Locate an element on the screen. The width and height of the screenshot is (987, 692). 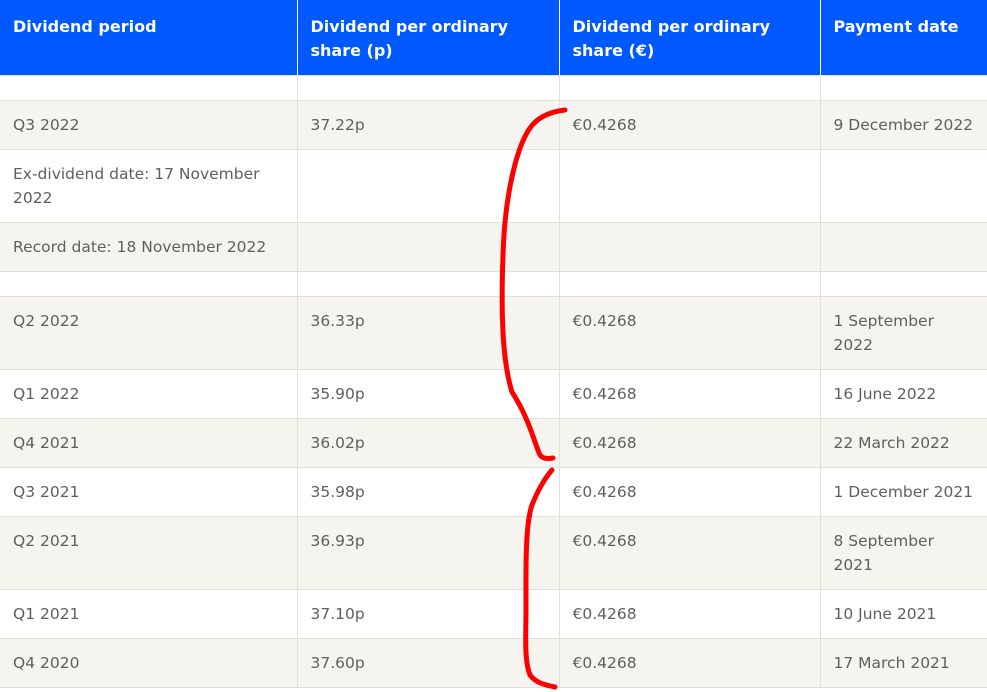
cell-payment-date: 17 March 2021 is located at coordinates (903, 663).